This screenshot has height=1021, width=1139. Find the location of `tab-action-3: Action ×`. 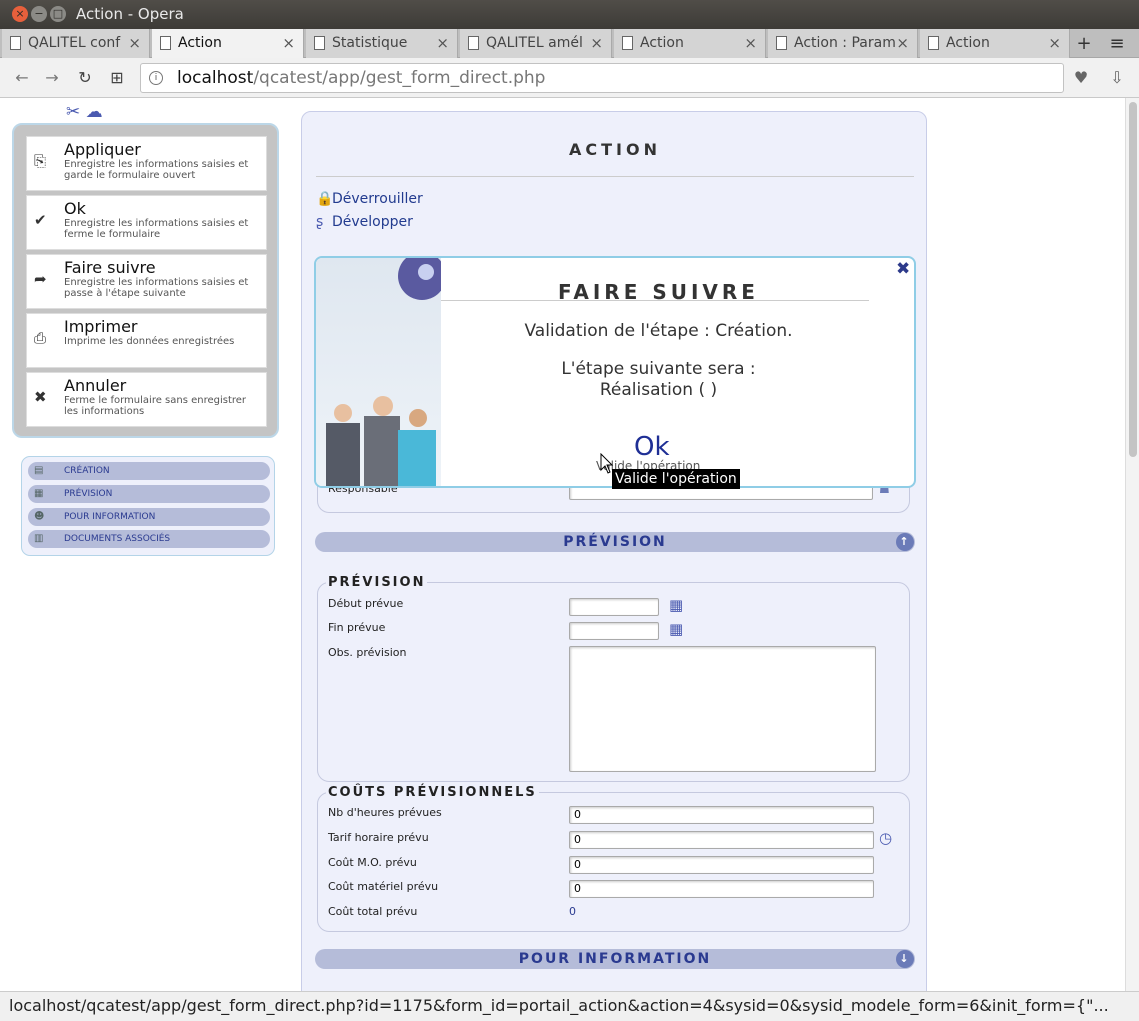

tab-action-3: Action × is located at coordinates (995, 43).